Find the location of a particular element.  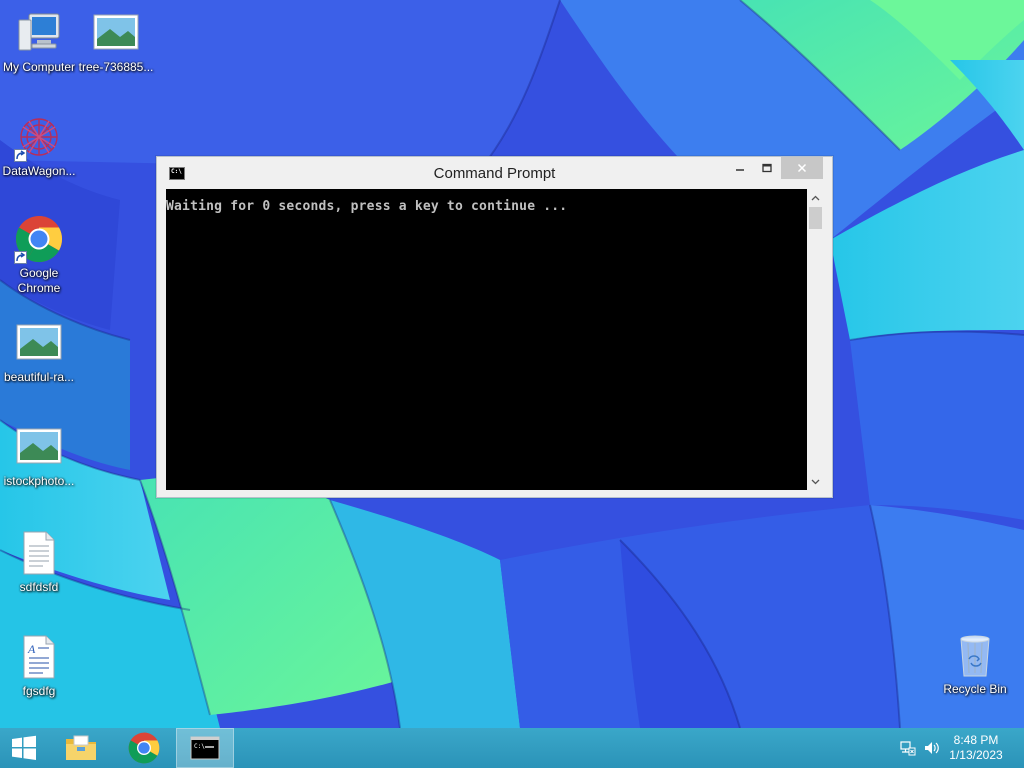

desktop-icon-google-chrome: Google Chrome is located at coordinates (39, 255).